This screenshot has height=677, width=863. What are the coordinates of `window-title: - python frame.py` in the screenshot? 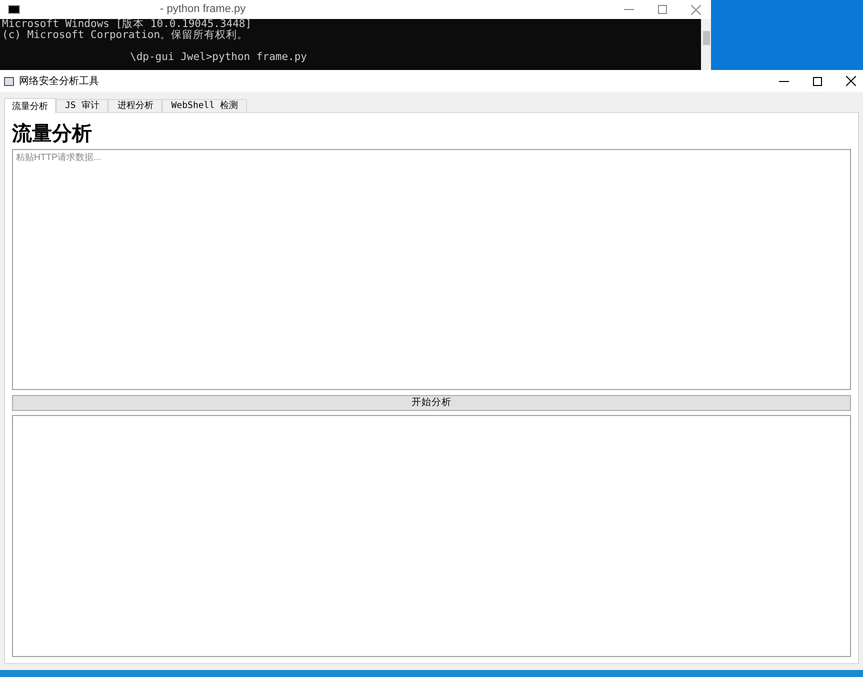 It's located at (203, 10).